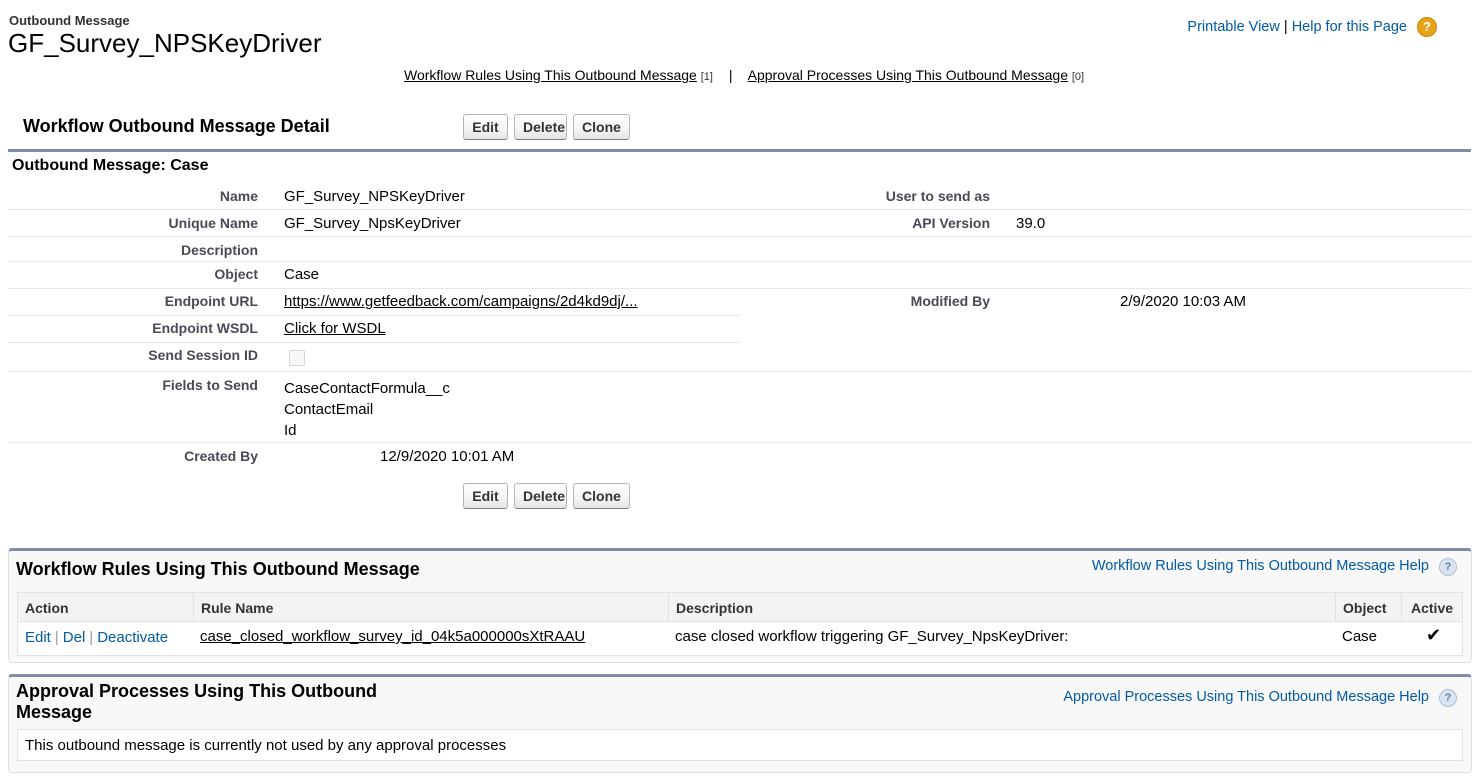 This screenshot has height=779, width=1480. What do you see at coordinates (74, 637) in the screenshot?
I see `delete-rule-link: Del` at bounding box center [74, 637].